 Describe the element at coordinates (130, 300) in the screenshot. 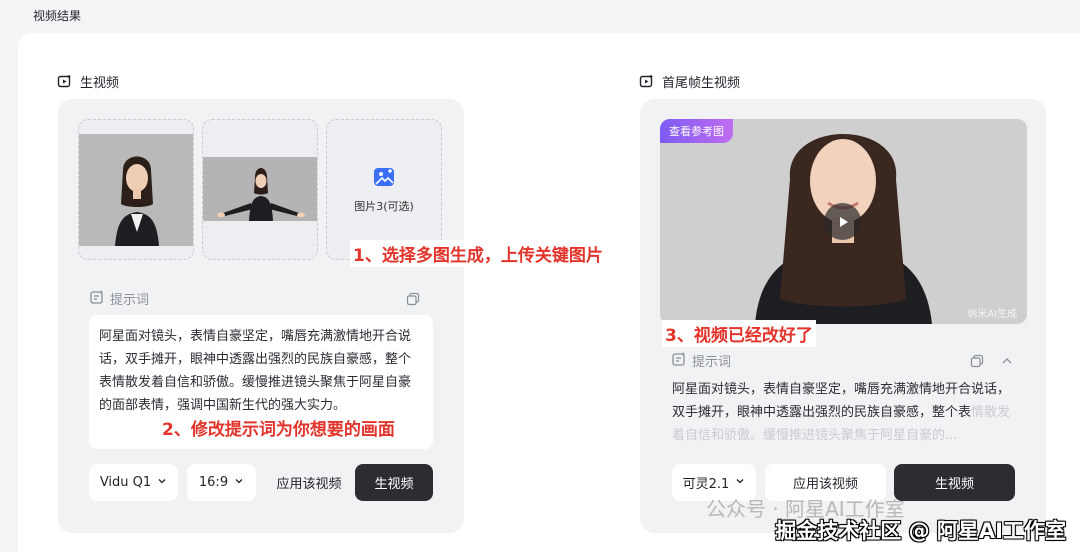

I see `left-prompt-label: 提示词` at that location.